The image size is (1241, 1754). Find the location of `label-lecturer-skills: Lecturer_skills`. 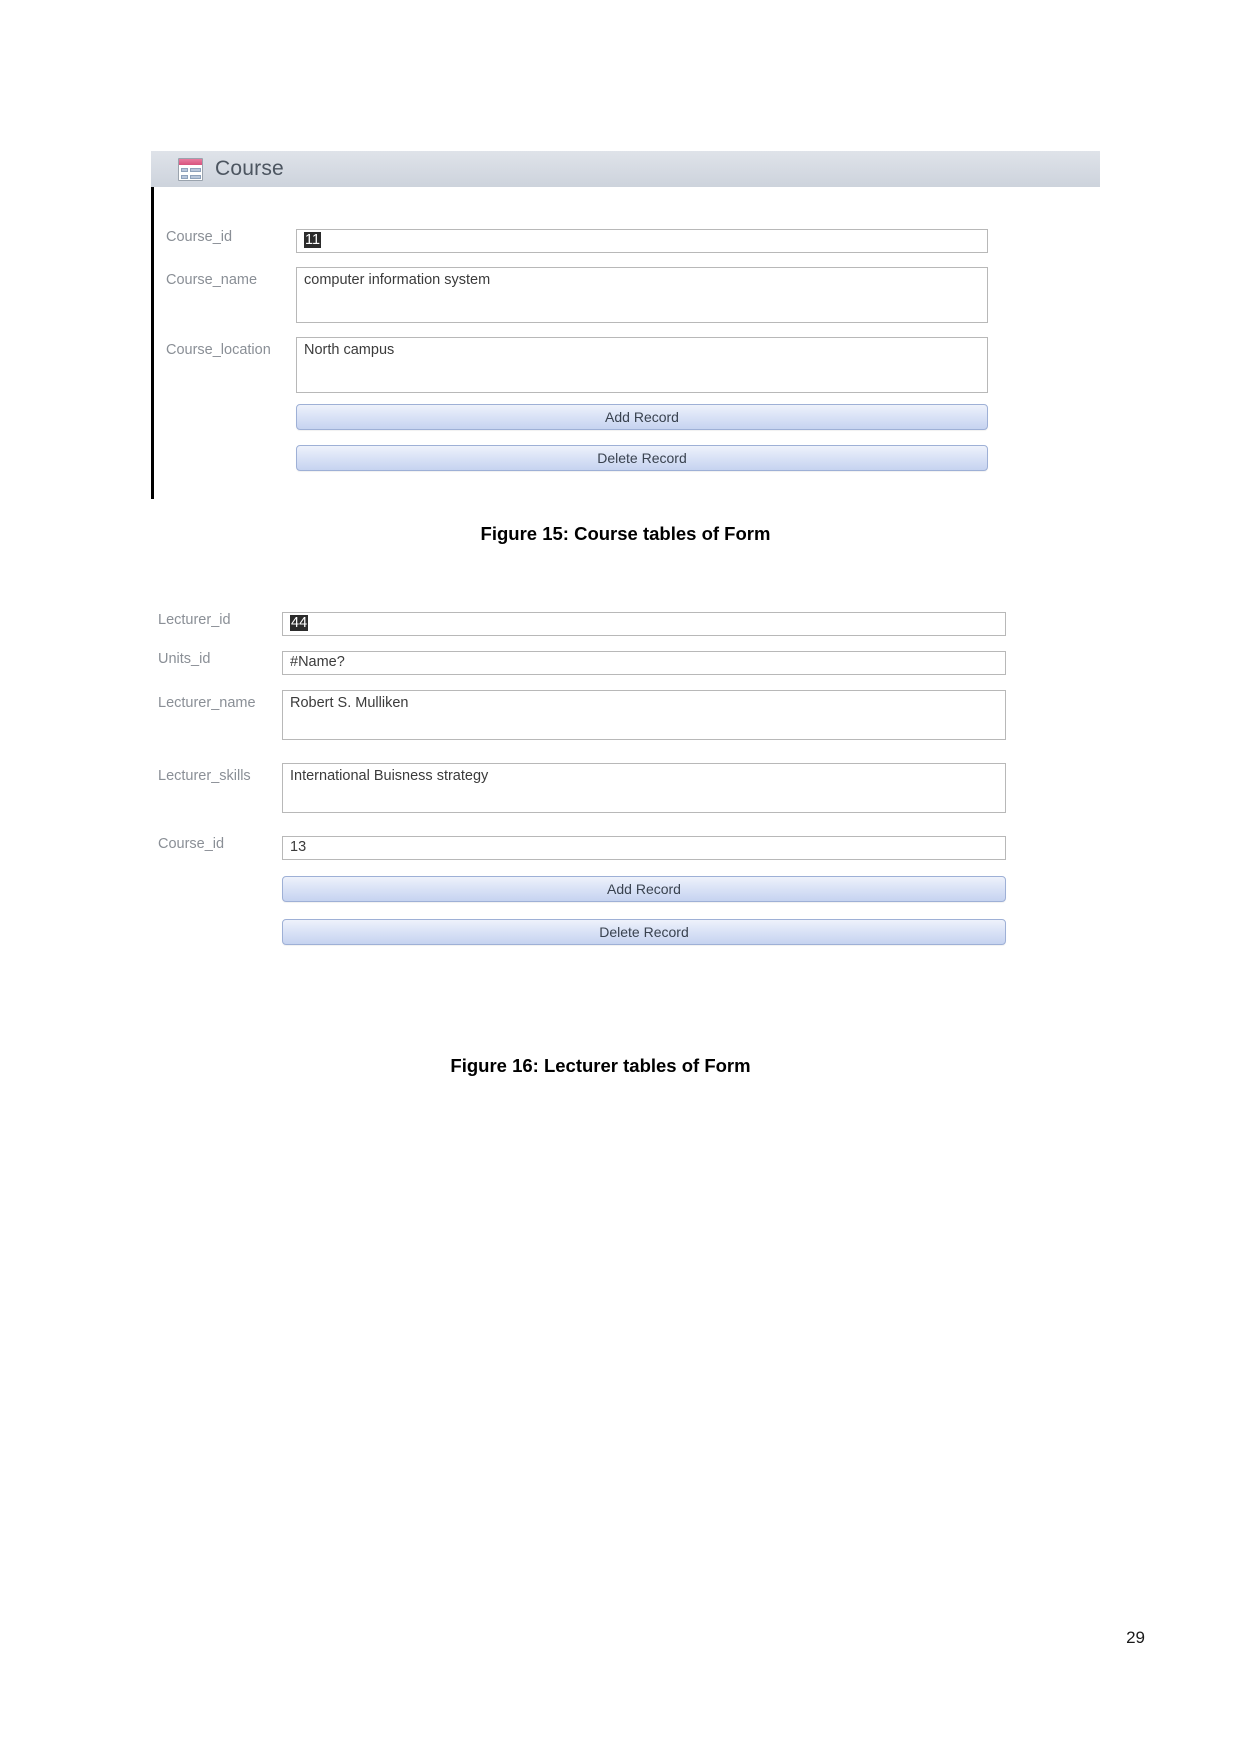

label-lecturer-skills: Lecturer_skills is located at coordinates (204, 776).